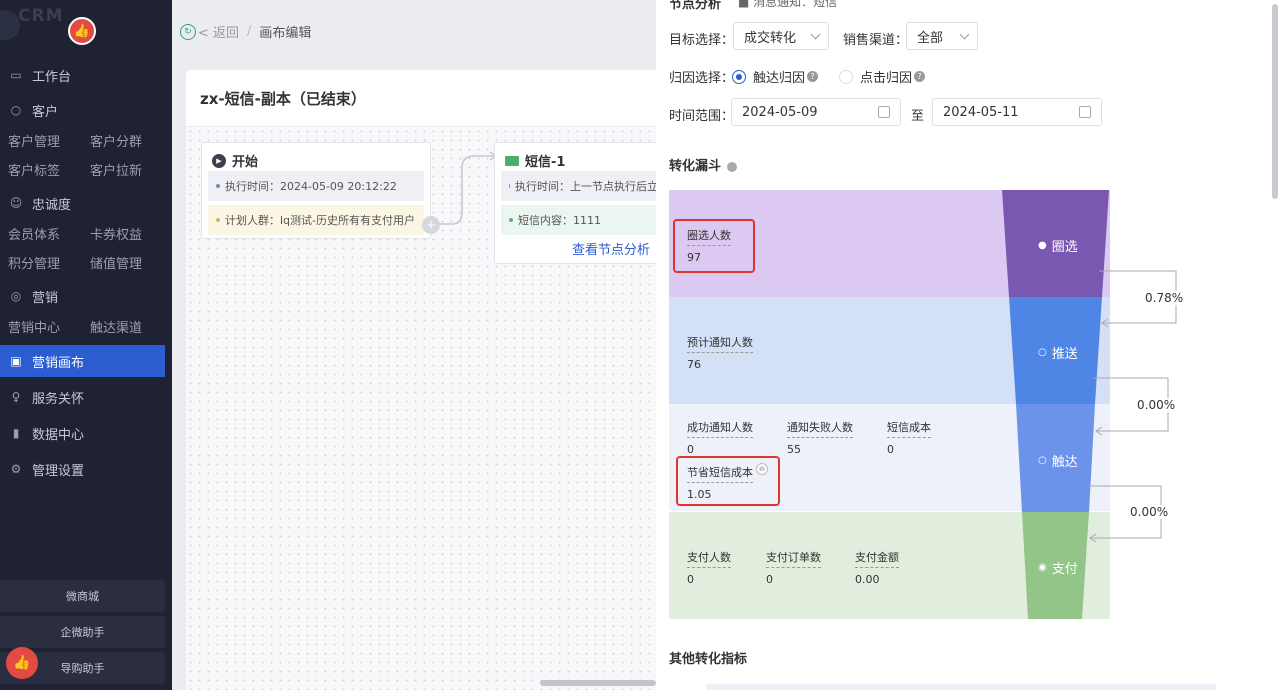 This screenshot has height=690, width=1280. I want to click on play-icon: ▶, so click(219, 160).